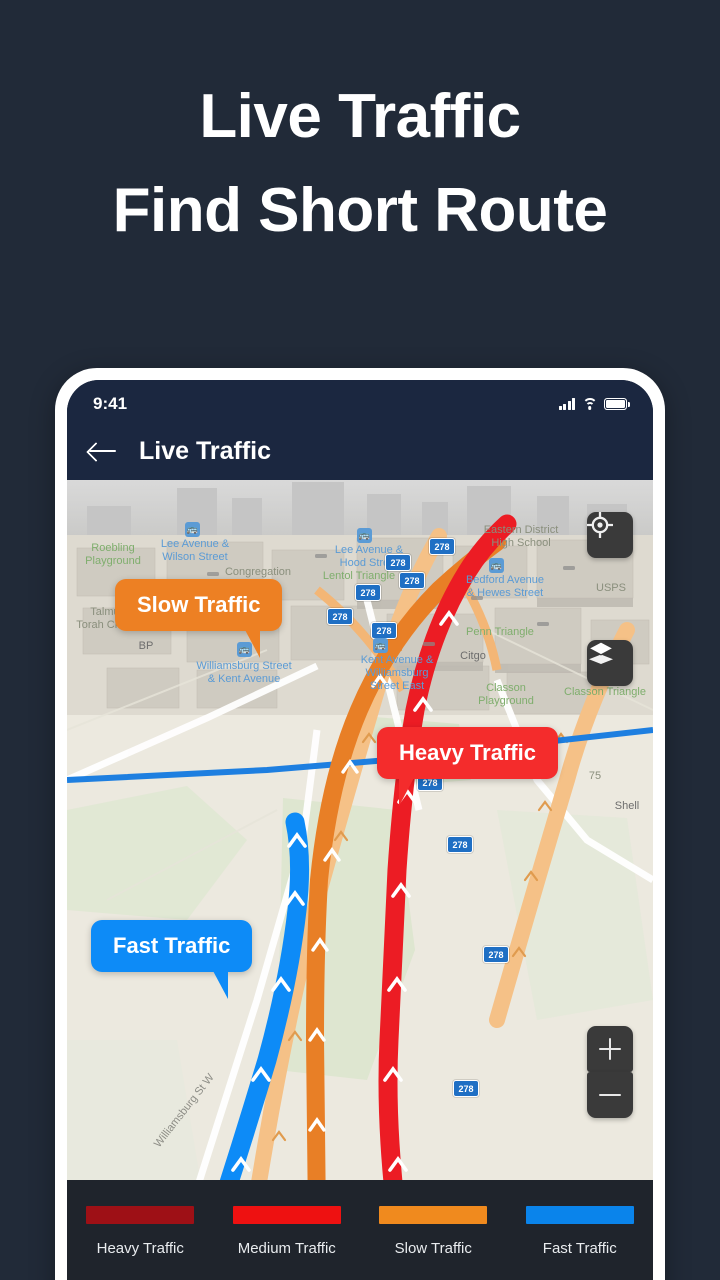 This screenshot has height=1280, width=720. I want to click on zoom-out-button, so click(610, 1095).